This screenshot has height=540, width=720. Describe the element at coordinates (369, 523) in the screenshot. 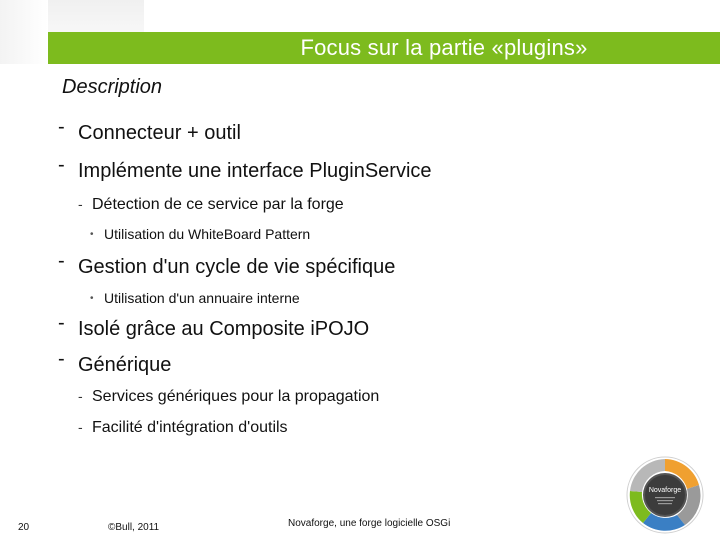

I see `footer-title: Novaforge, une forge logicielle OSGi` at that location.